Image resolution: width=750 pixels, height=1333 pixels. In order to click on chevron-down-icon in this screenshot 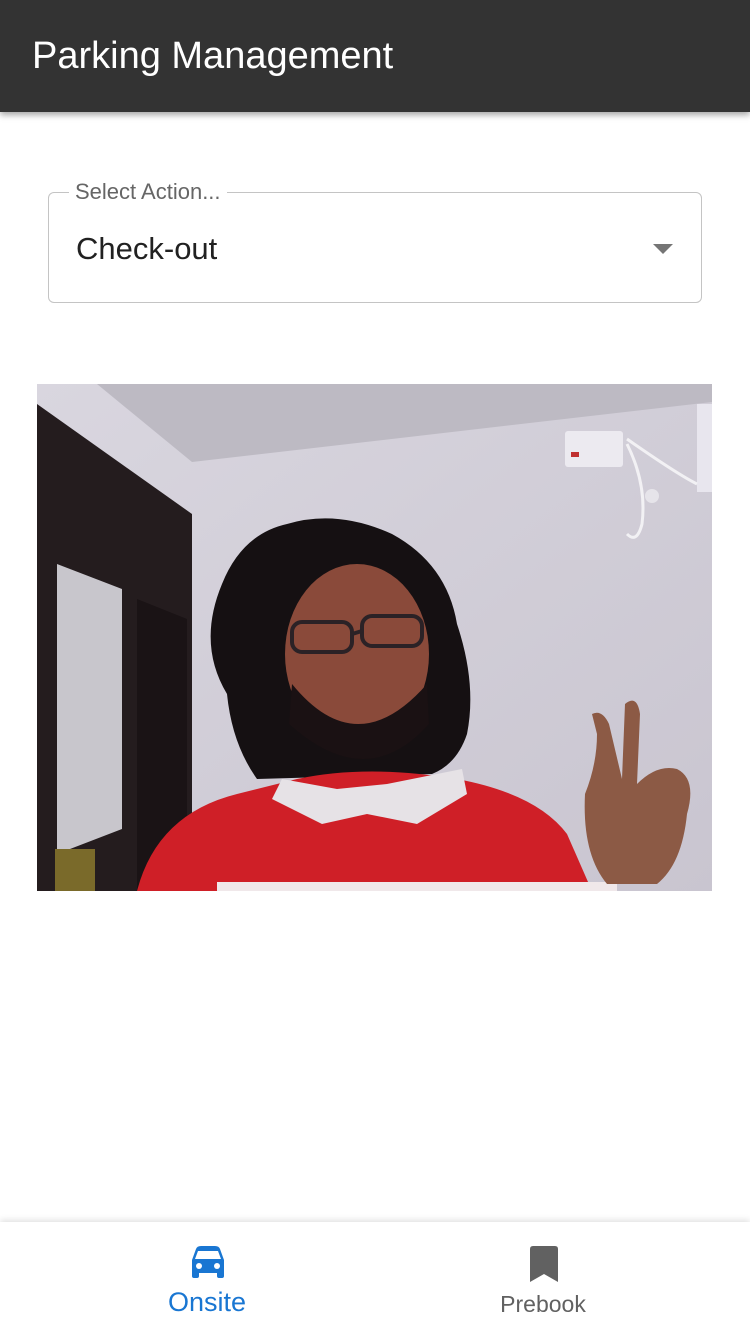, I will do `click(663, 249)`.